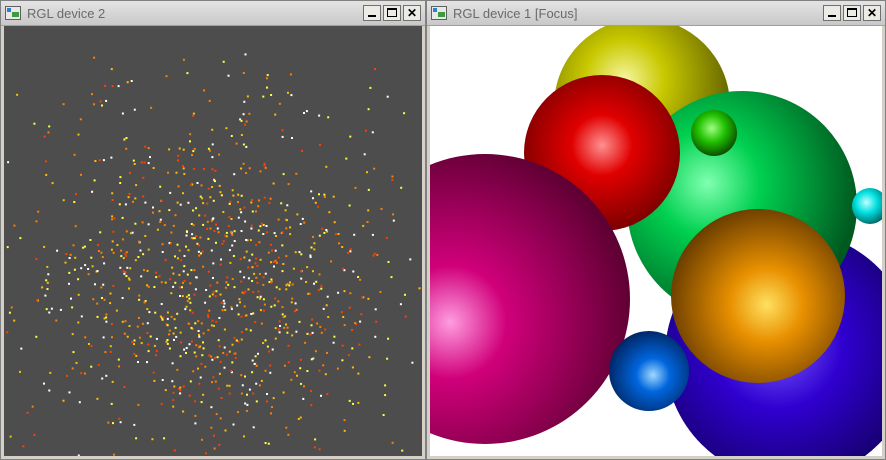 This screenshot has width=886, height=460. I want to click on title-bar: RGL device 2 ✕, so click(213, 13).